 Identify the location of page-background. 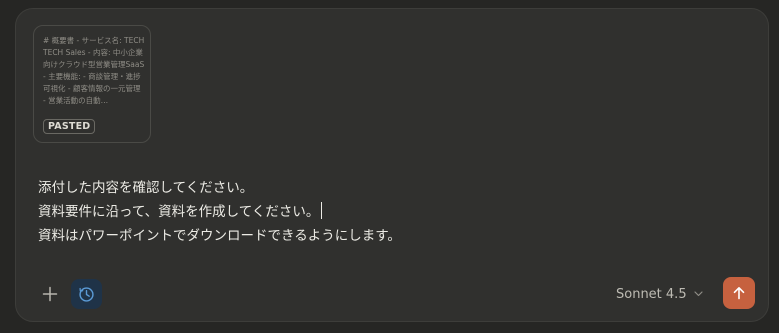
(389, 329).